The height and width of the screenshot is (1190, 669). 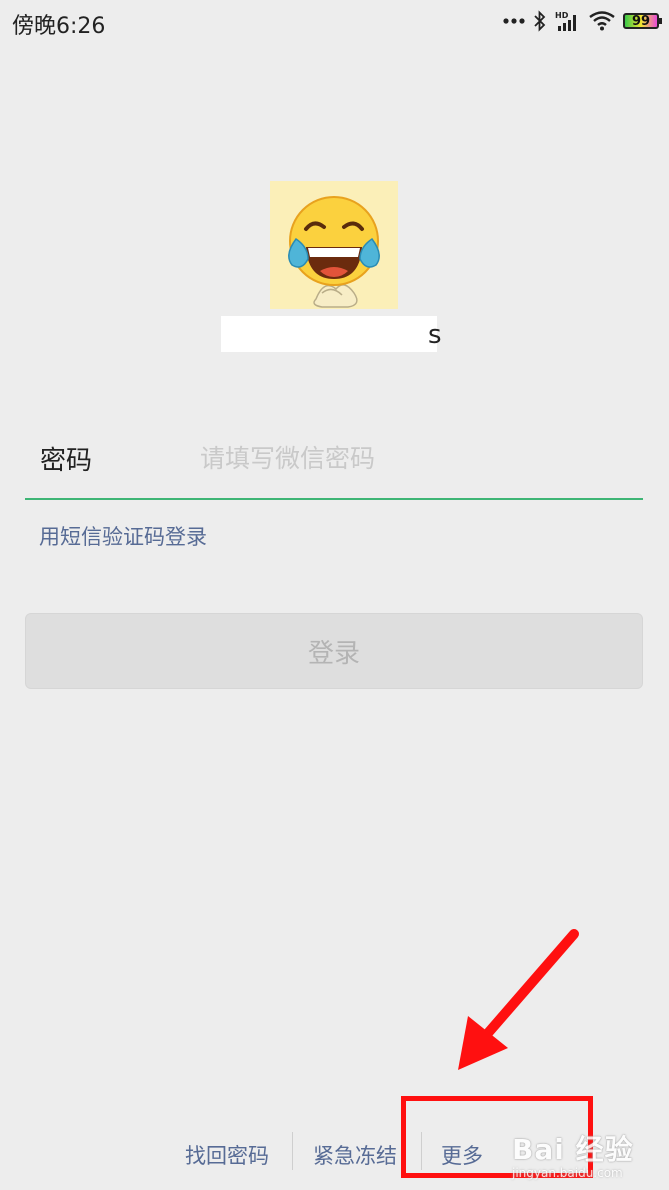 What do you see at coordinates (334, 252) in the screenshot?
I see `laughing-tears-emoji-icon` at bounding box center [334, 252].